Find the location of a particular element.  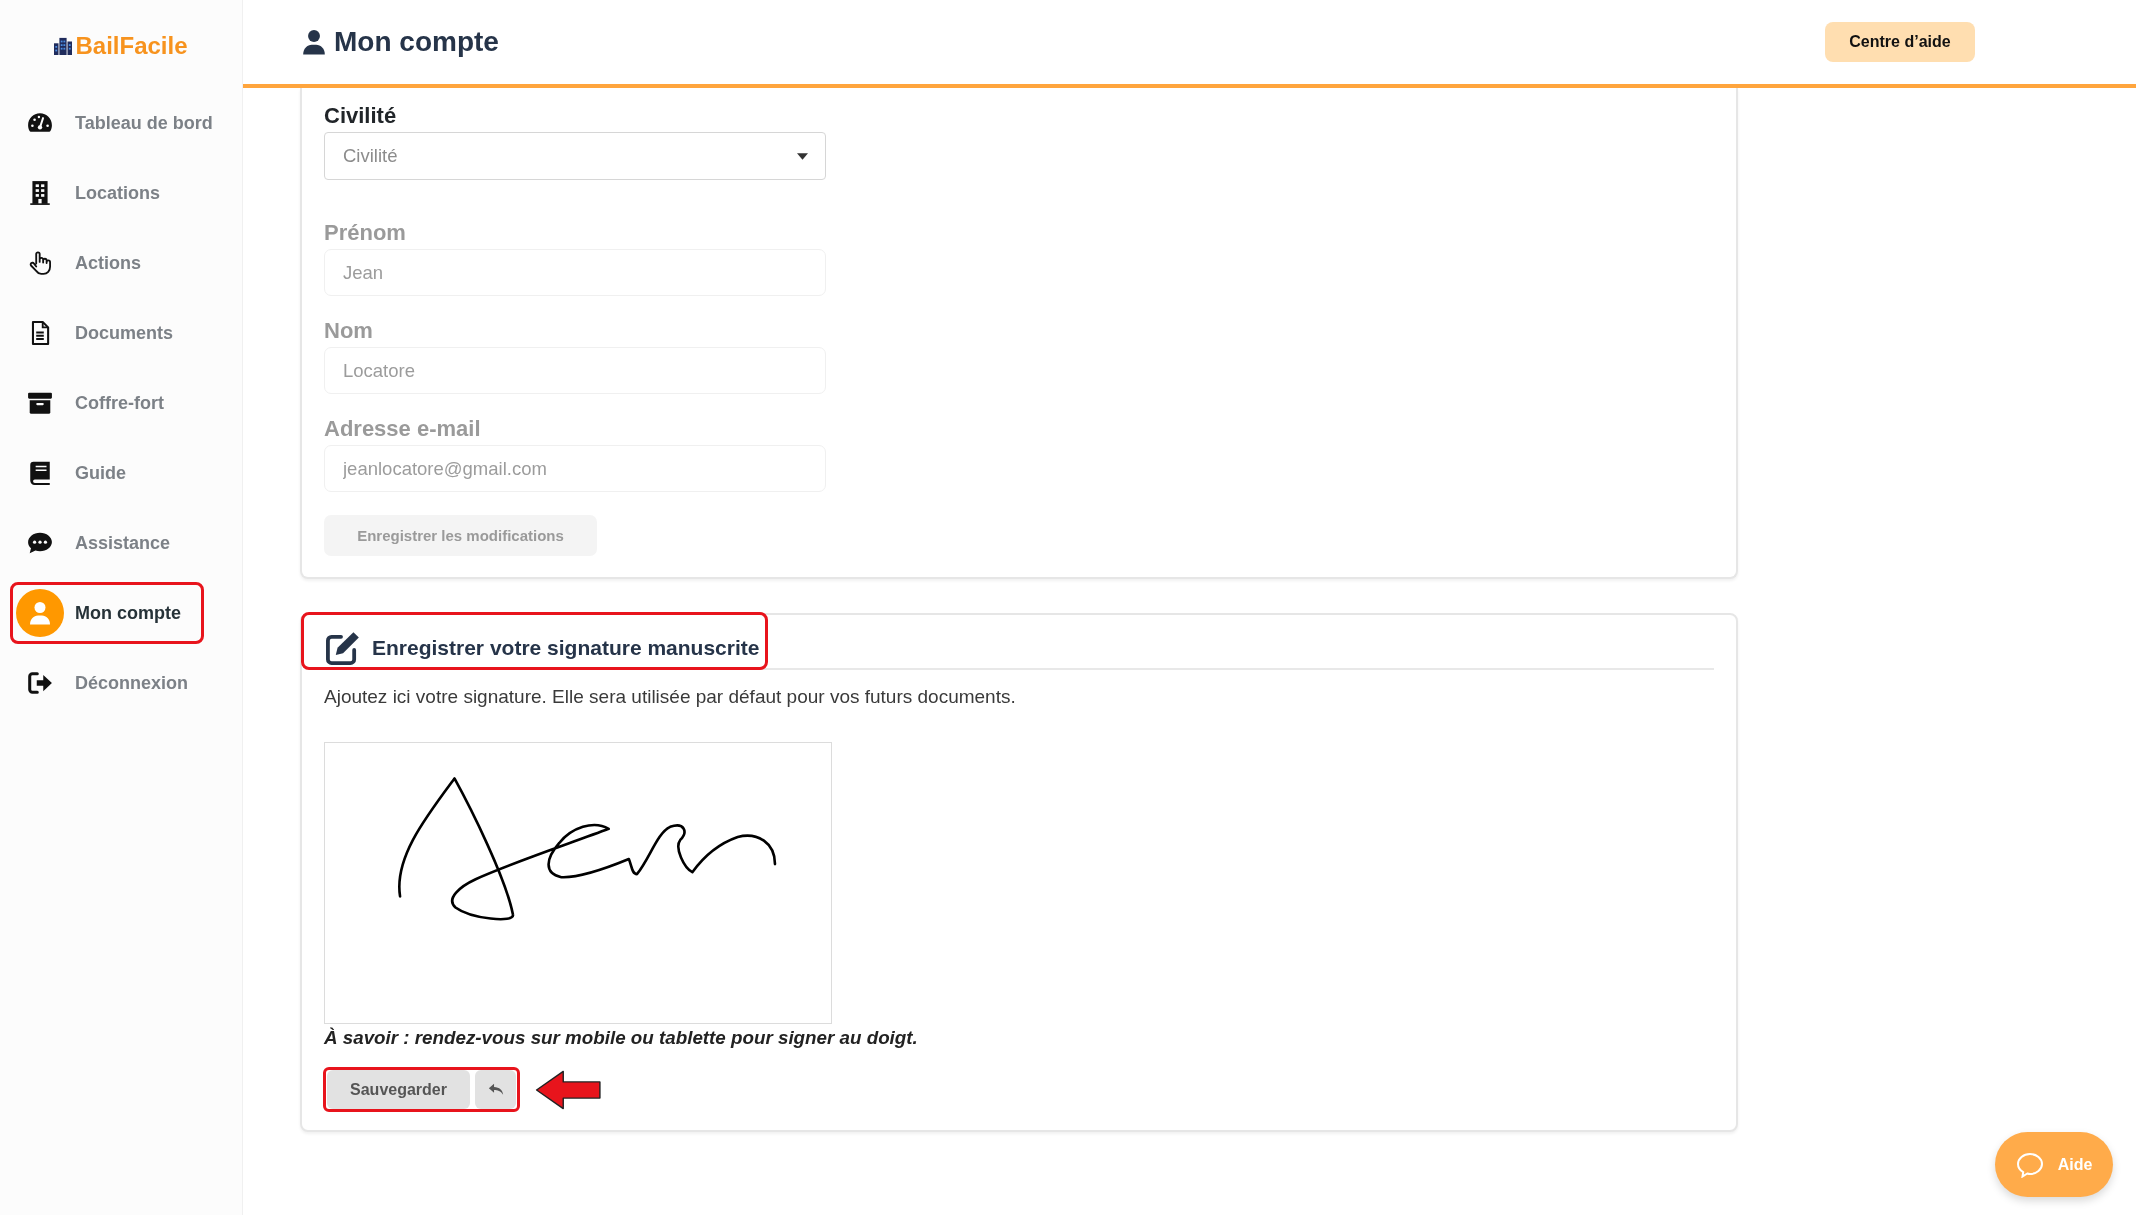

section-title: Enregistrer votre signature manuscrite is located at coordinates (566, 648).